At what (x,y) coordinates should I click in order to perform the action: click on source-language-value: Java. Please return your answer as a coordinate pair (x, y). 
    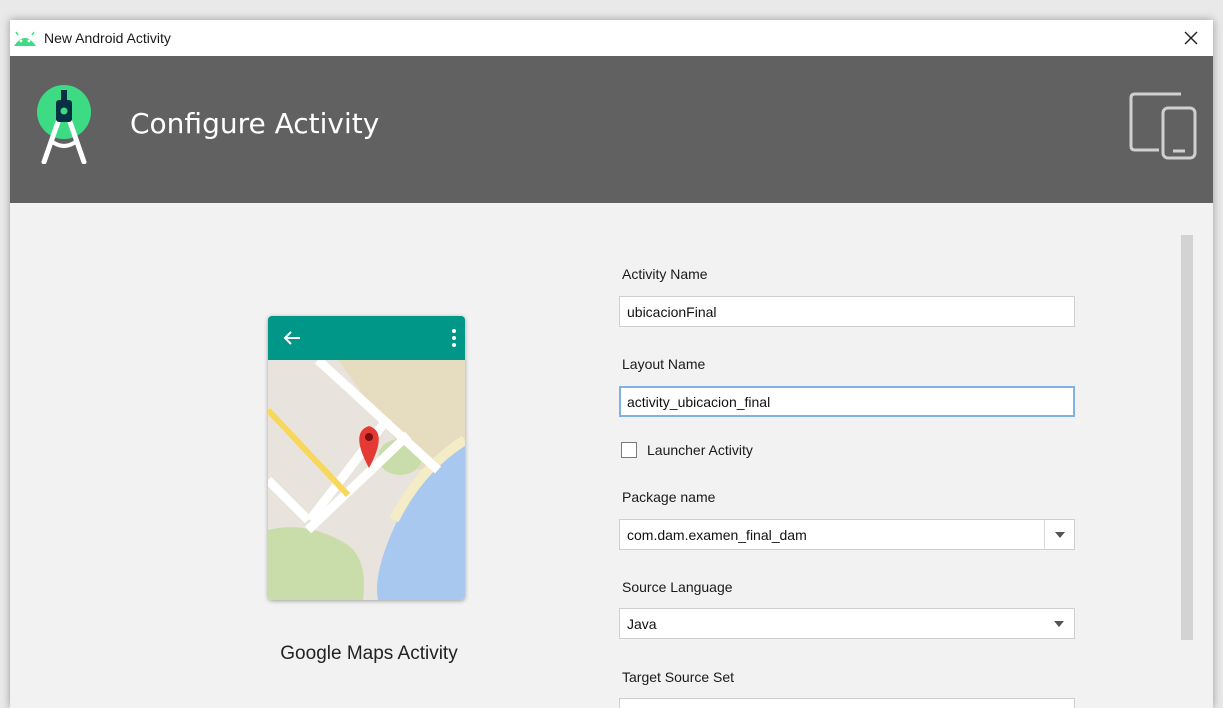
    Looking at the image, I should click on (642, 623).